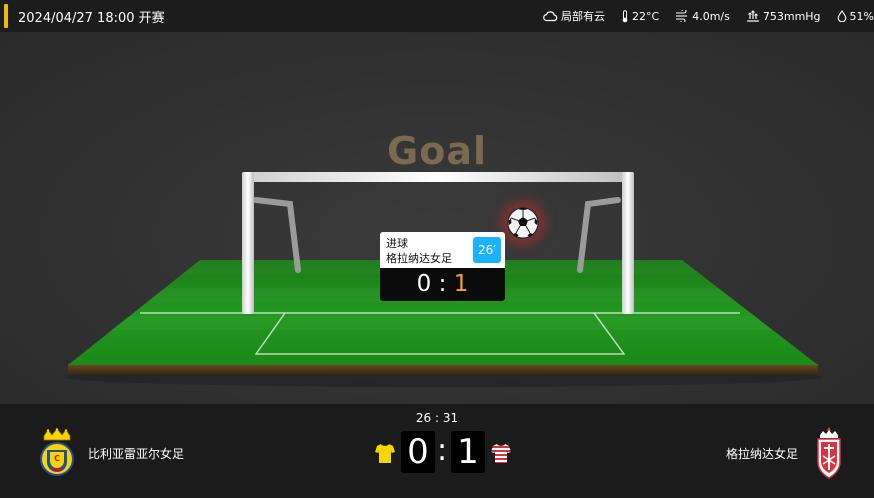 The width and height of the screenshot is (874, 498). What do you see at coordinates (424, 284) in the screenshot?
I see `event-score-home: 0` at bounding box center [424, 284].